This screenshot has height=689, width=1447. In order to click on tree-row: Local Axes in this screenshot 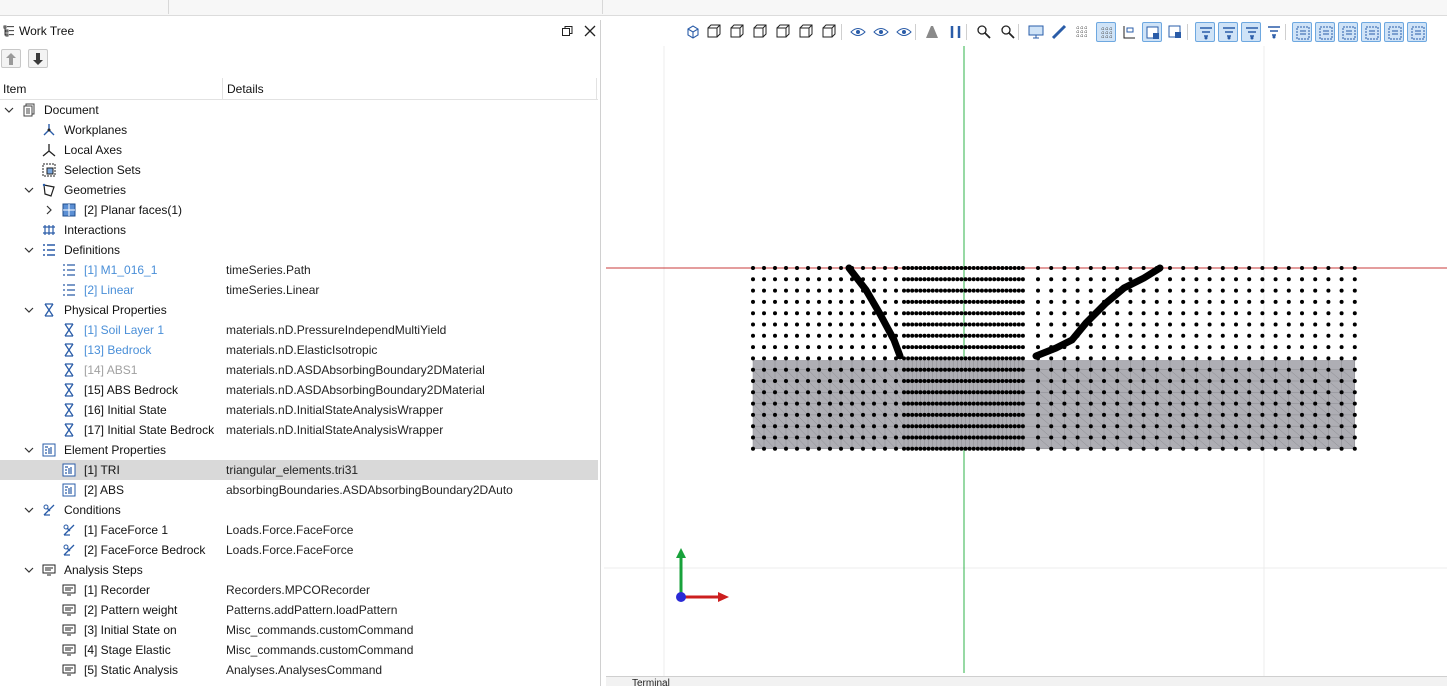, I will do `click(299, 150)`.